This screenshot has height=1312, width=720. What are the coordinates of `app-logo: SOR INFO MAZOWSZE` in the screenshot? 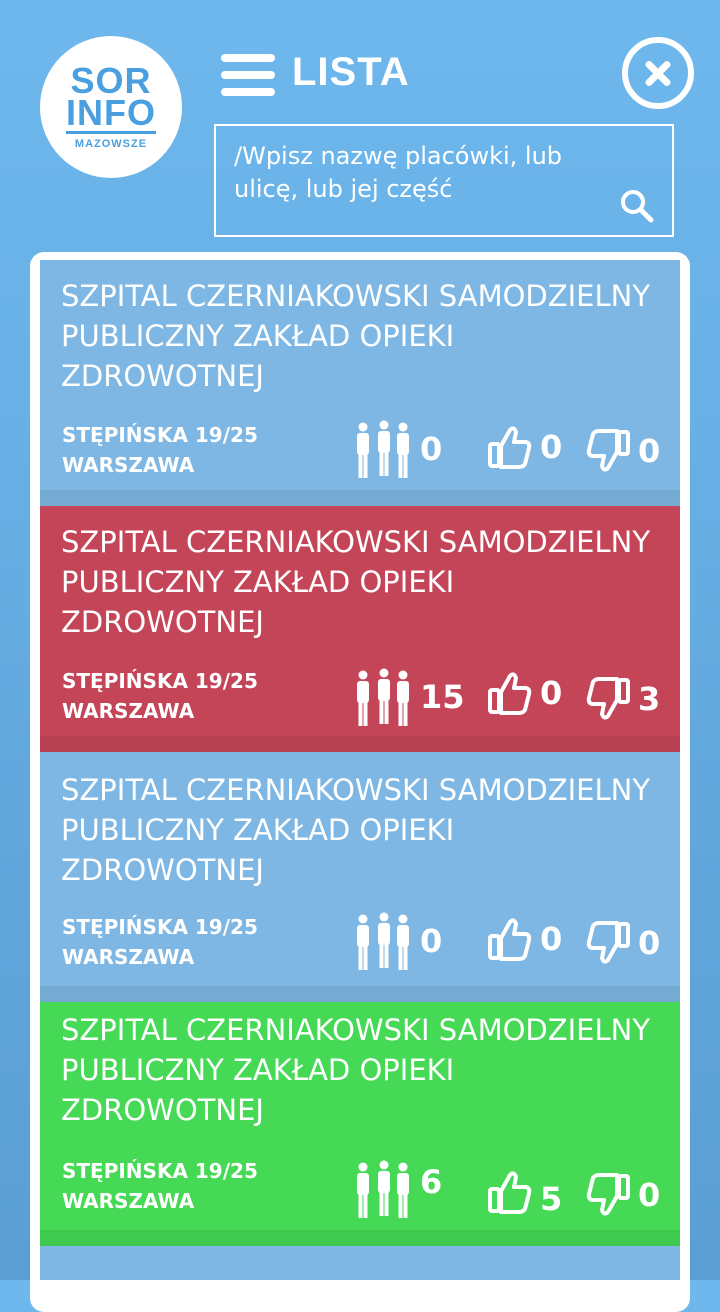 It's located at (111, 107).